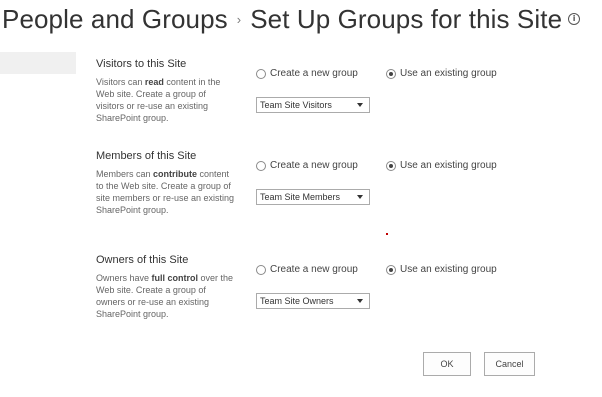 The width and height of the screenshot is (602, 397). I want to click on owners-use-existing-radio: Use an existing group, so click(441, 269).